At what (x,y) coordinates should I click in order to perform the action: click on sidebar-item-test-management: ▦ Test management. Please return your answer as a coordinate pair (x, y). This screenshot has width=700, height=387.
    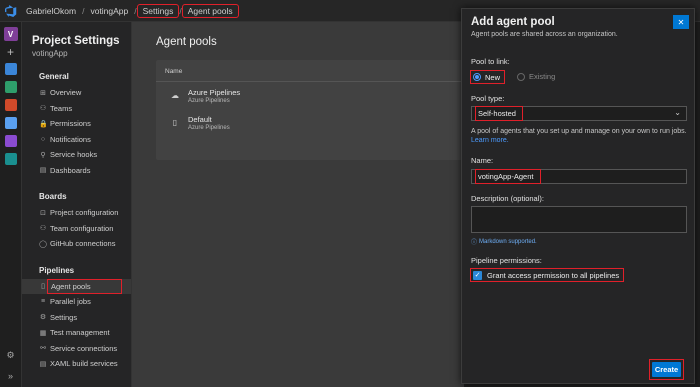
    Looking at the image, I should click on (76, 333).